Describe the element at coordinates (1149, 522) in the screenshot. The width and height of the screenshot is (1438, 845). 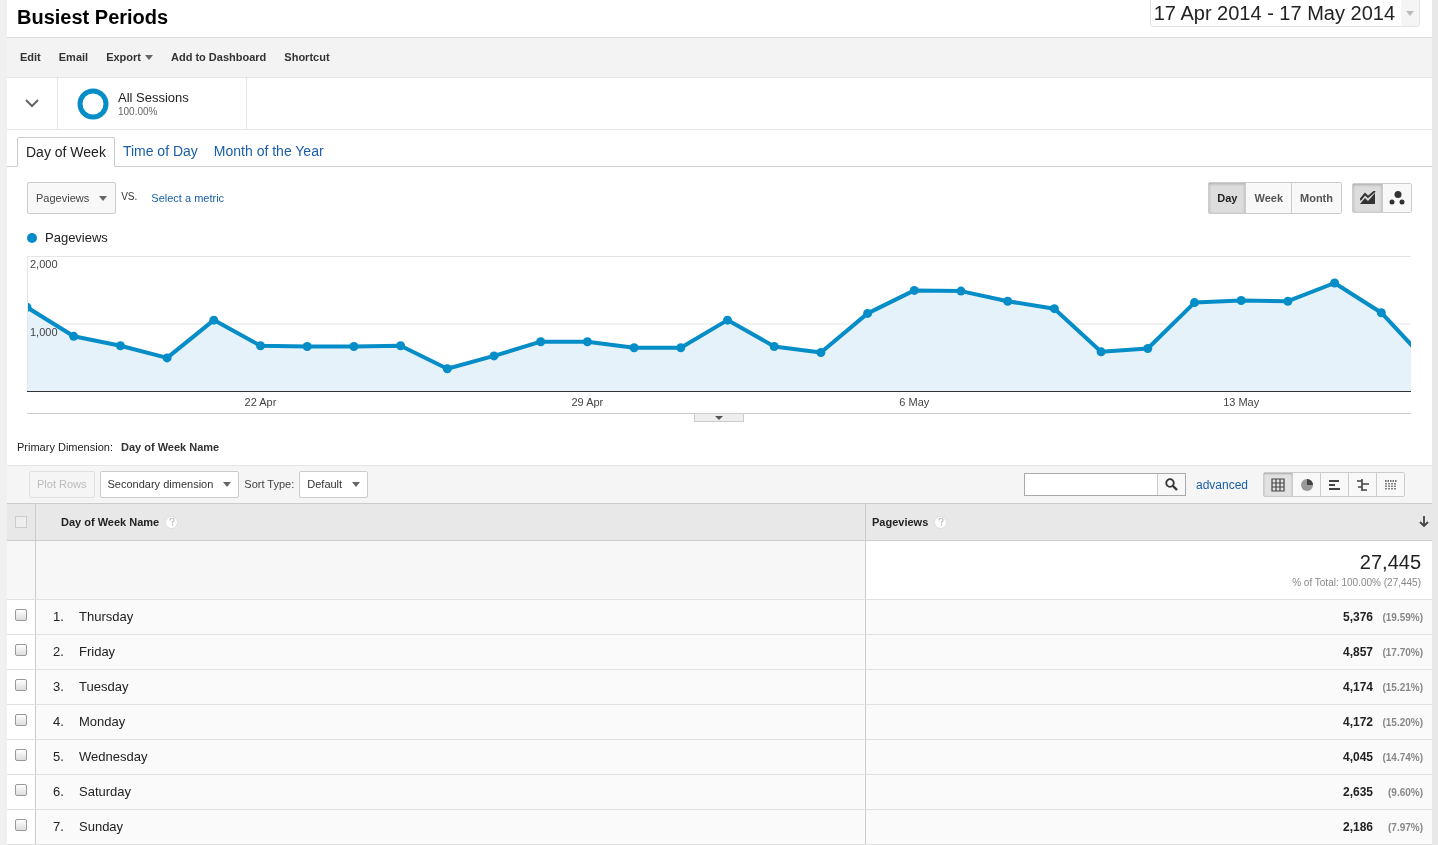
I see `column-header: Pageviews` at that location.